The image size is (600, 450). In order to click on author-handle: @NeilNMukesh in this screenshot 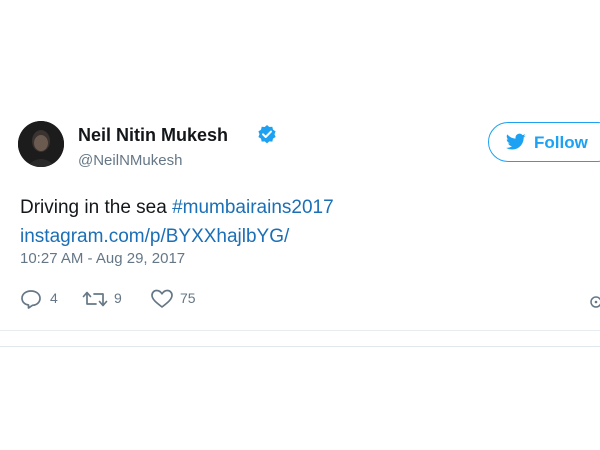, I will do `click(130, 160)`.